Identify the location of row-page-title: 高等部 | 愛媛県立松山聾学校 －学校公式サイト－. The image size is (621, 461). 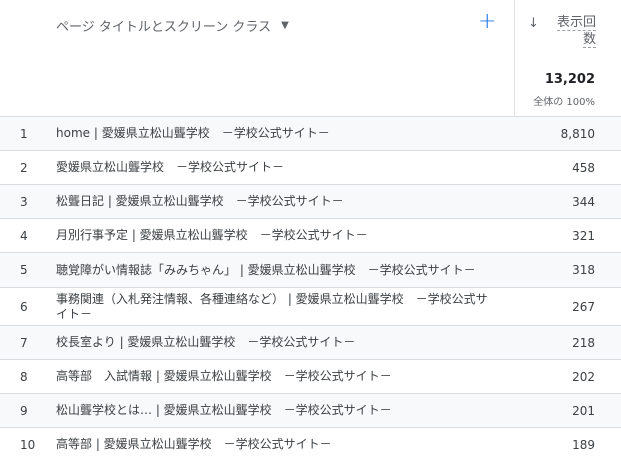
(275, 444).